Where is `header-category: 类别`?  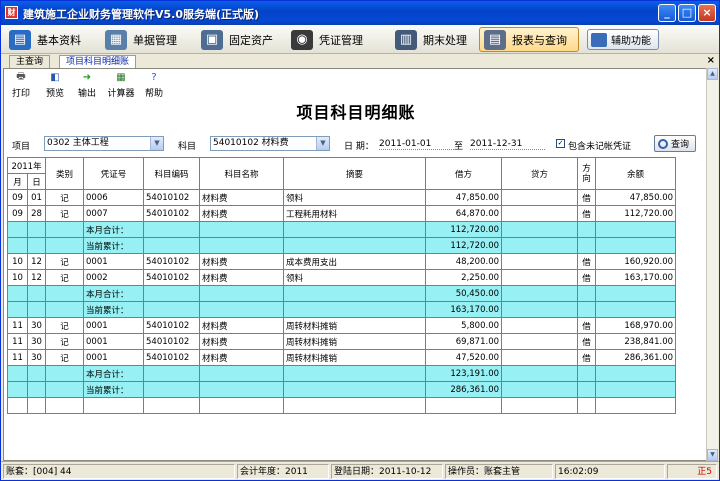 header-category: 类别 is located at coordinates (65, 173).